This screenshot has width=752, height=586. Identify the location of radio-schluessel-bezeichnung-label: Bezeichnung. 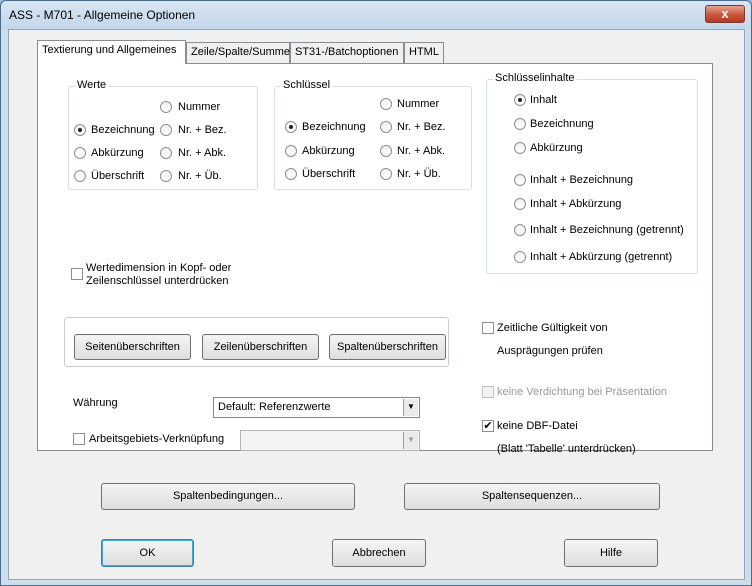
(334, 127).